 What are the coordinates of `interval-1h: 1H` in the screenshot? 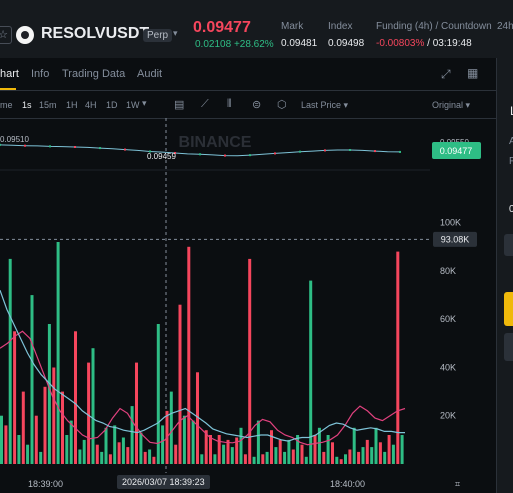 It's located at (72, 105).